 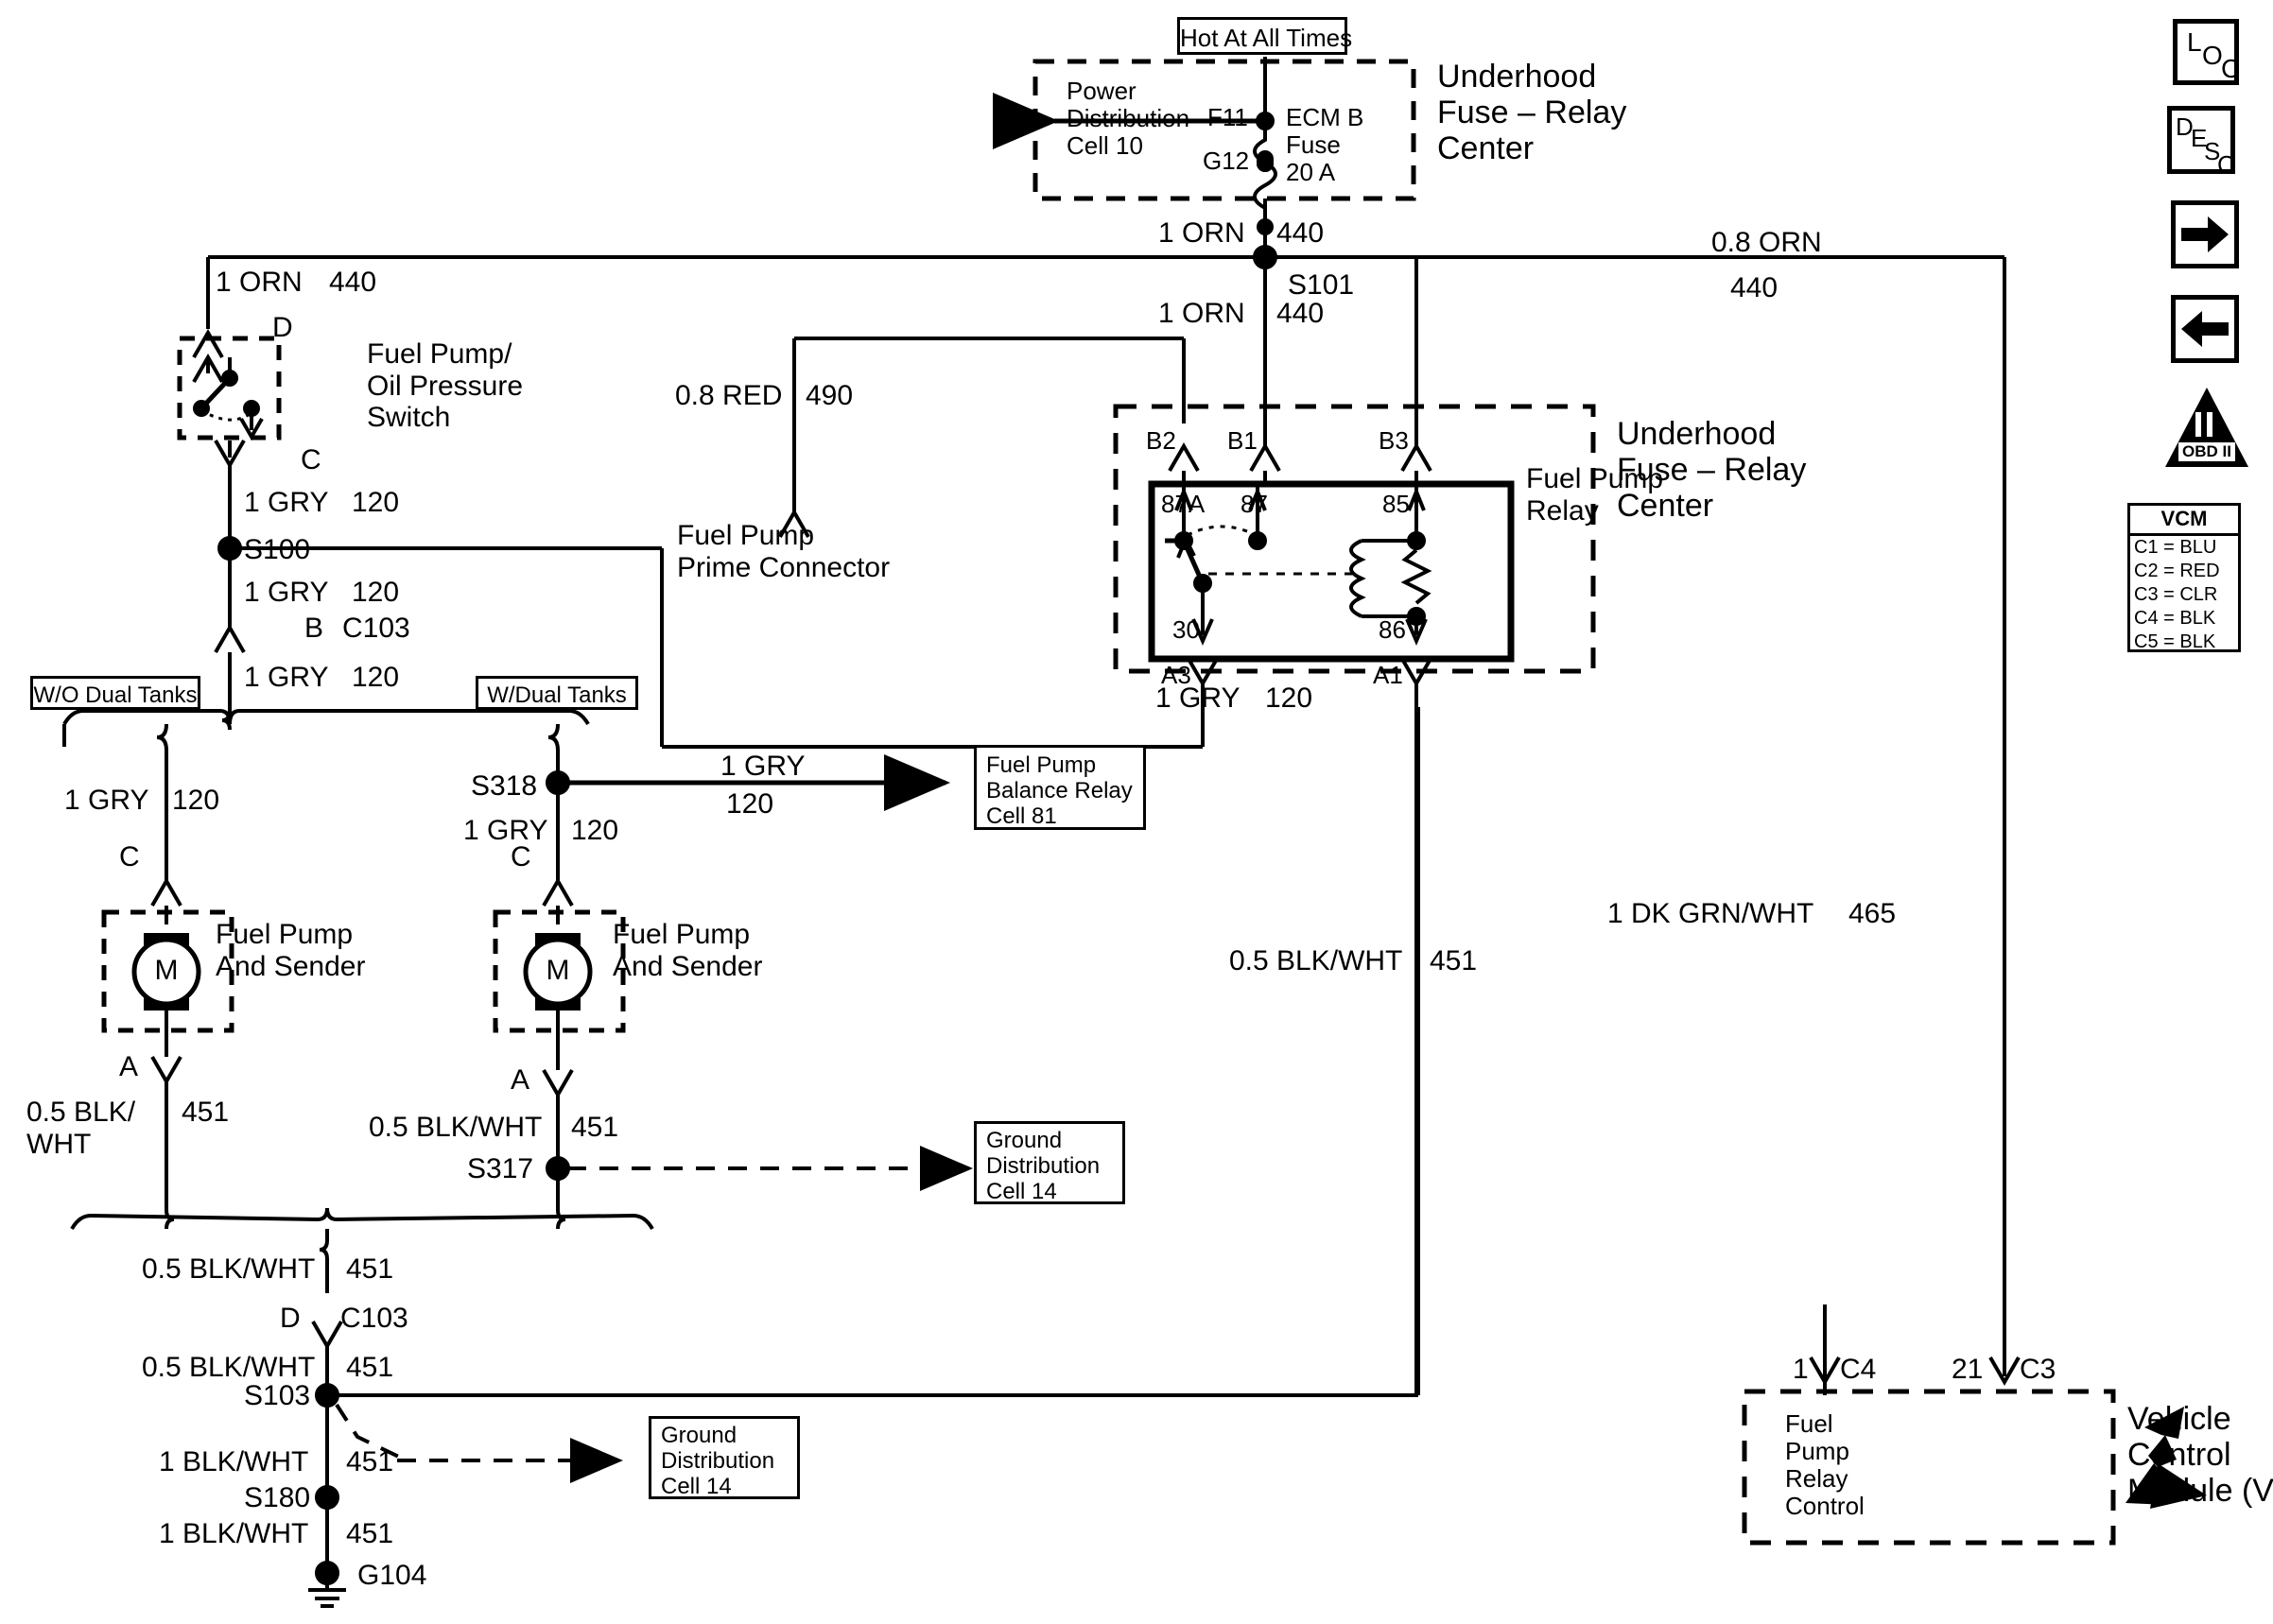 I want to click on desc-letter-c: C, so click(x=2226, y=164).